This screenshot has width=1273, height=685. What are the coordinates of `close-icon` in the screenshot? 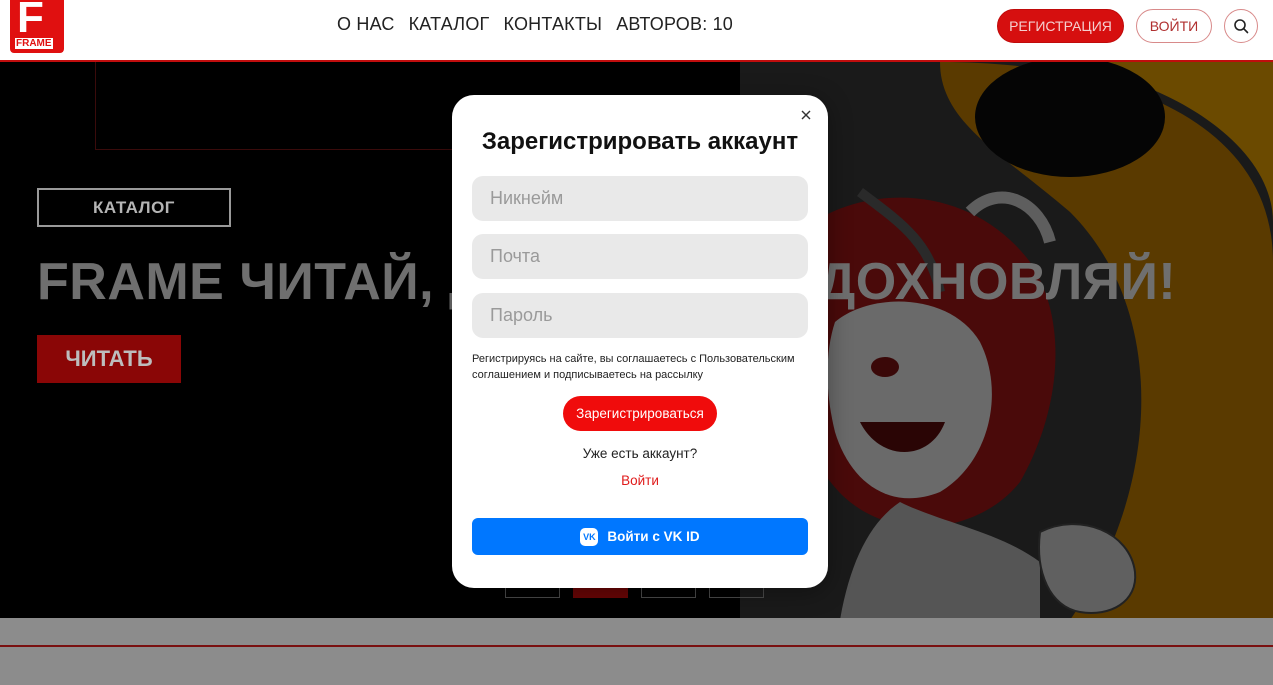 It's located at (806, 115).